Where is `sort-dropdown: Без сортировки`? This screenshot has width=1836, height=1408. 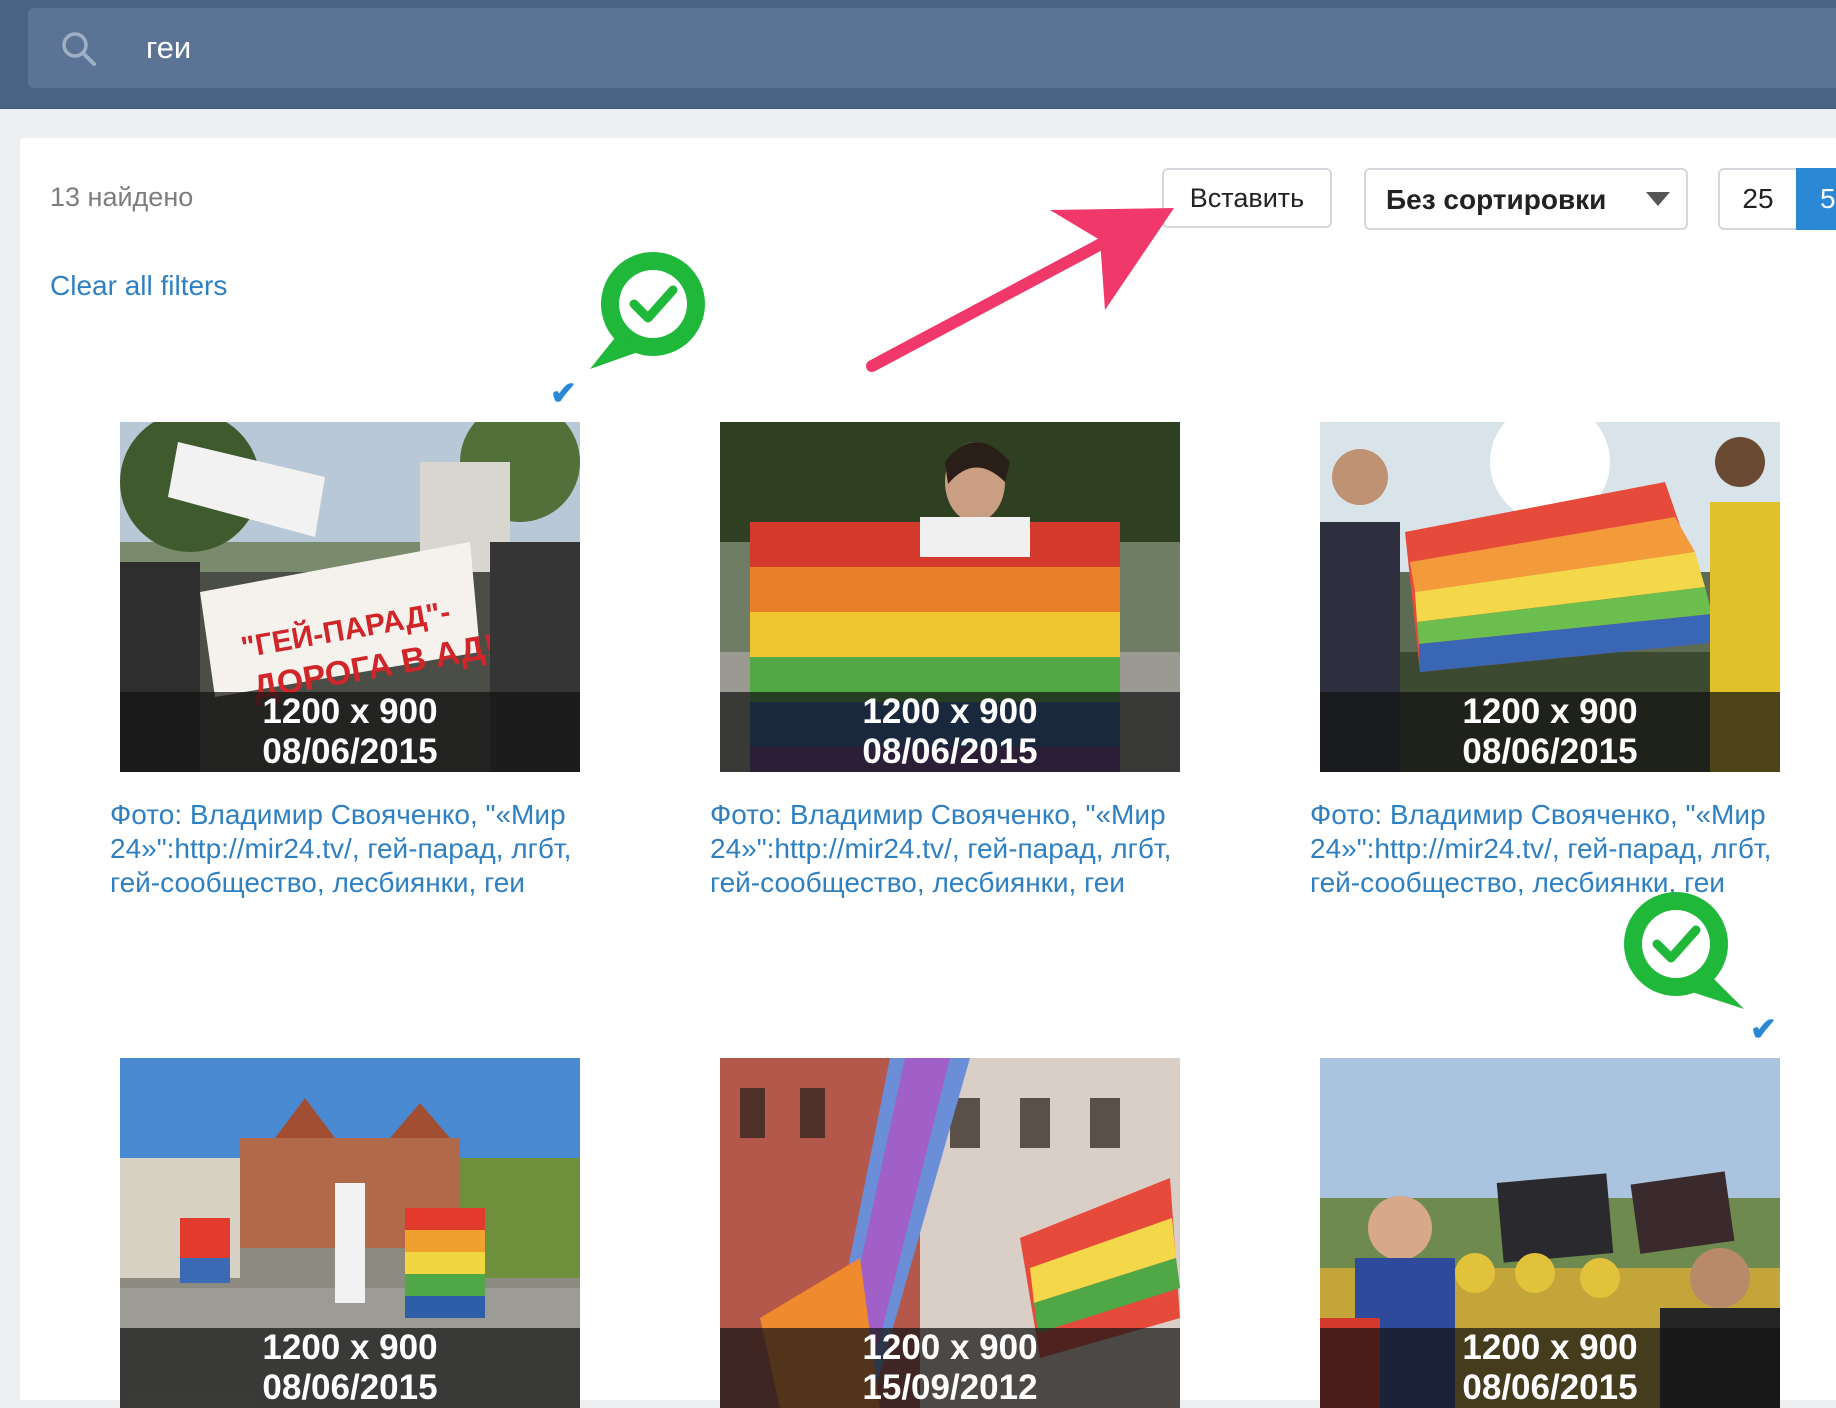 sort-dropdown: Без сортировки is located at coordinates (1526, 199).